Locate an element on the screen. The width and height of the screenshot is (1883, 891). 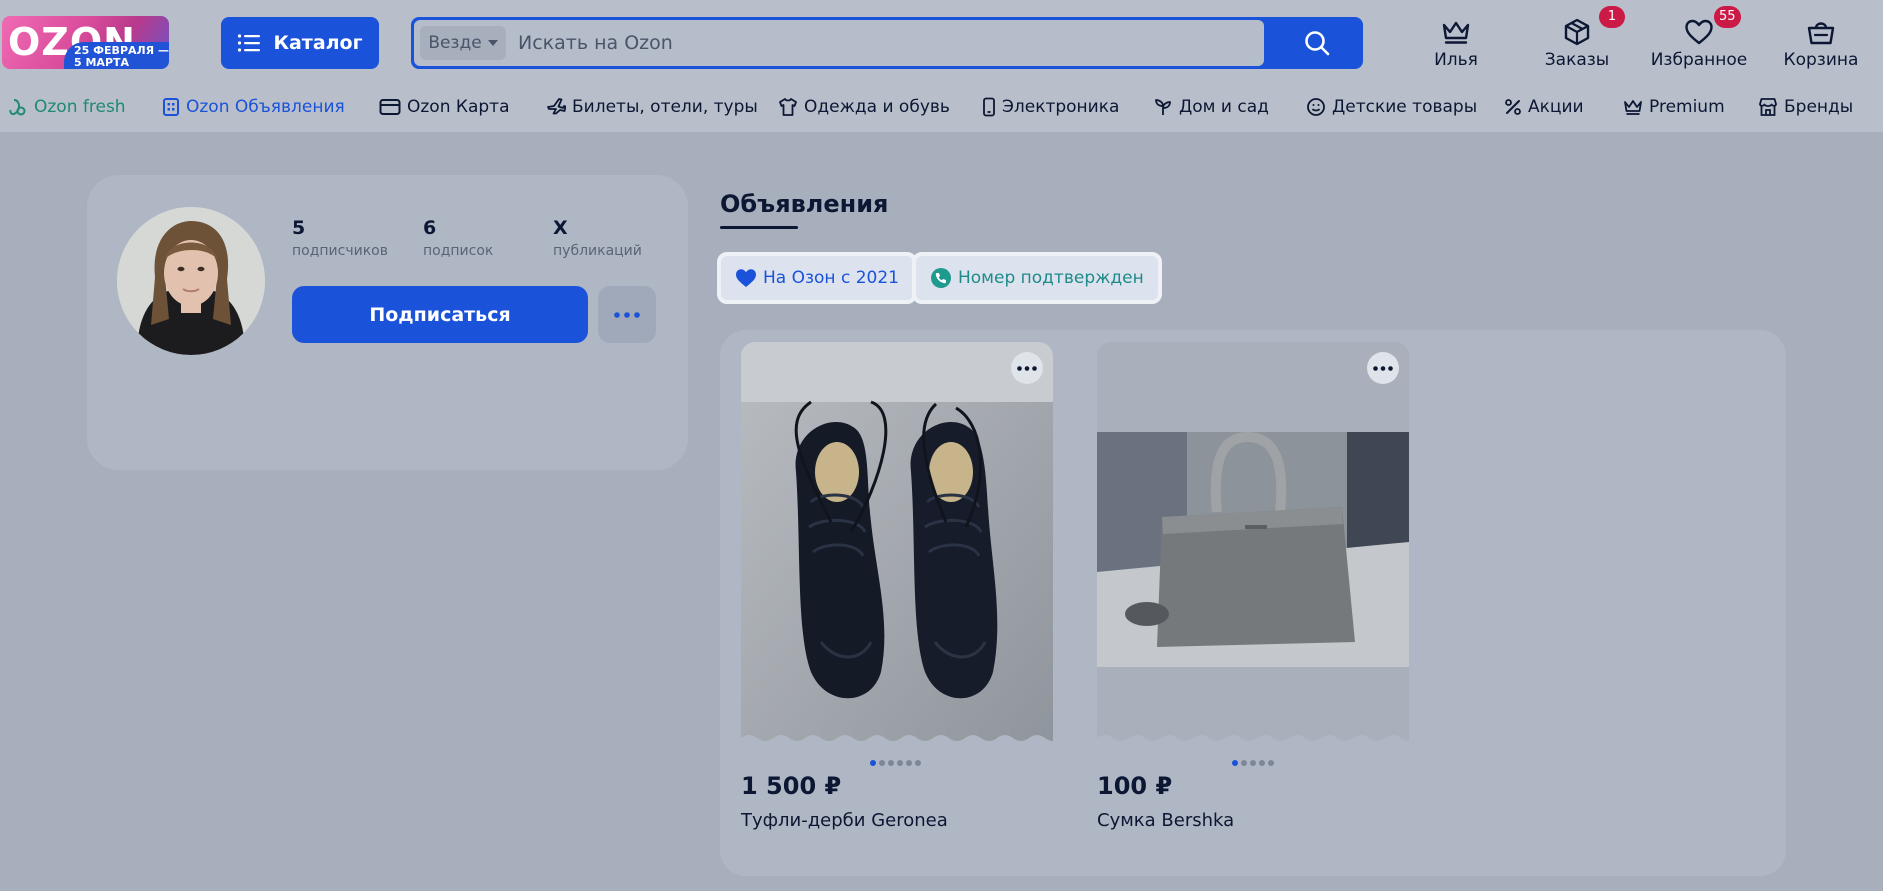
nav-item-label: Билеты, отели, туры is located at coordinates (665, 107).